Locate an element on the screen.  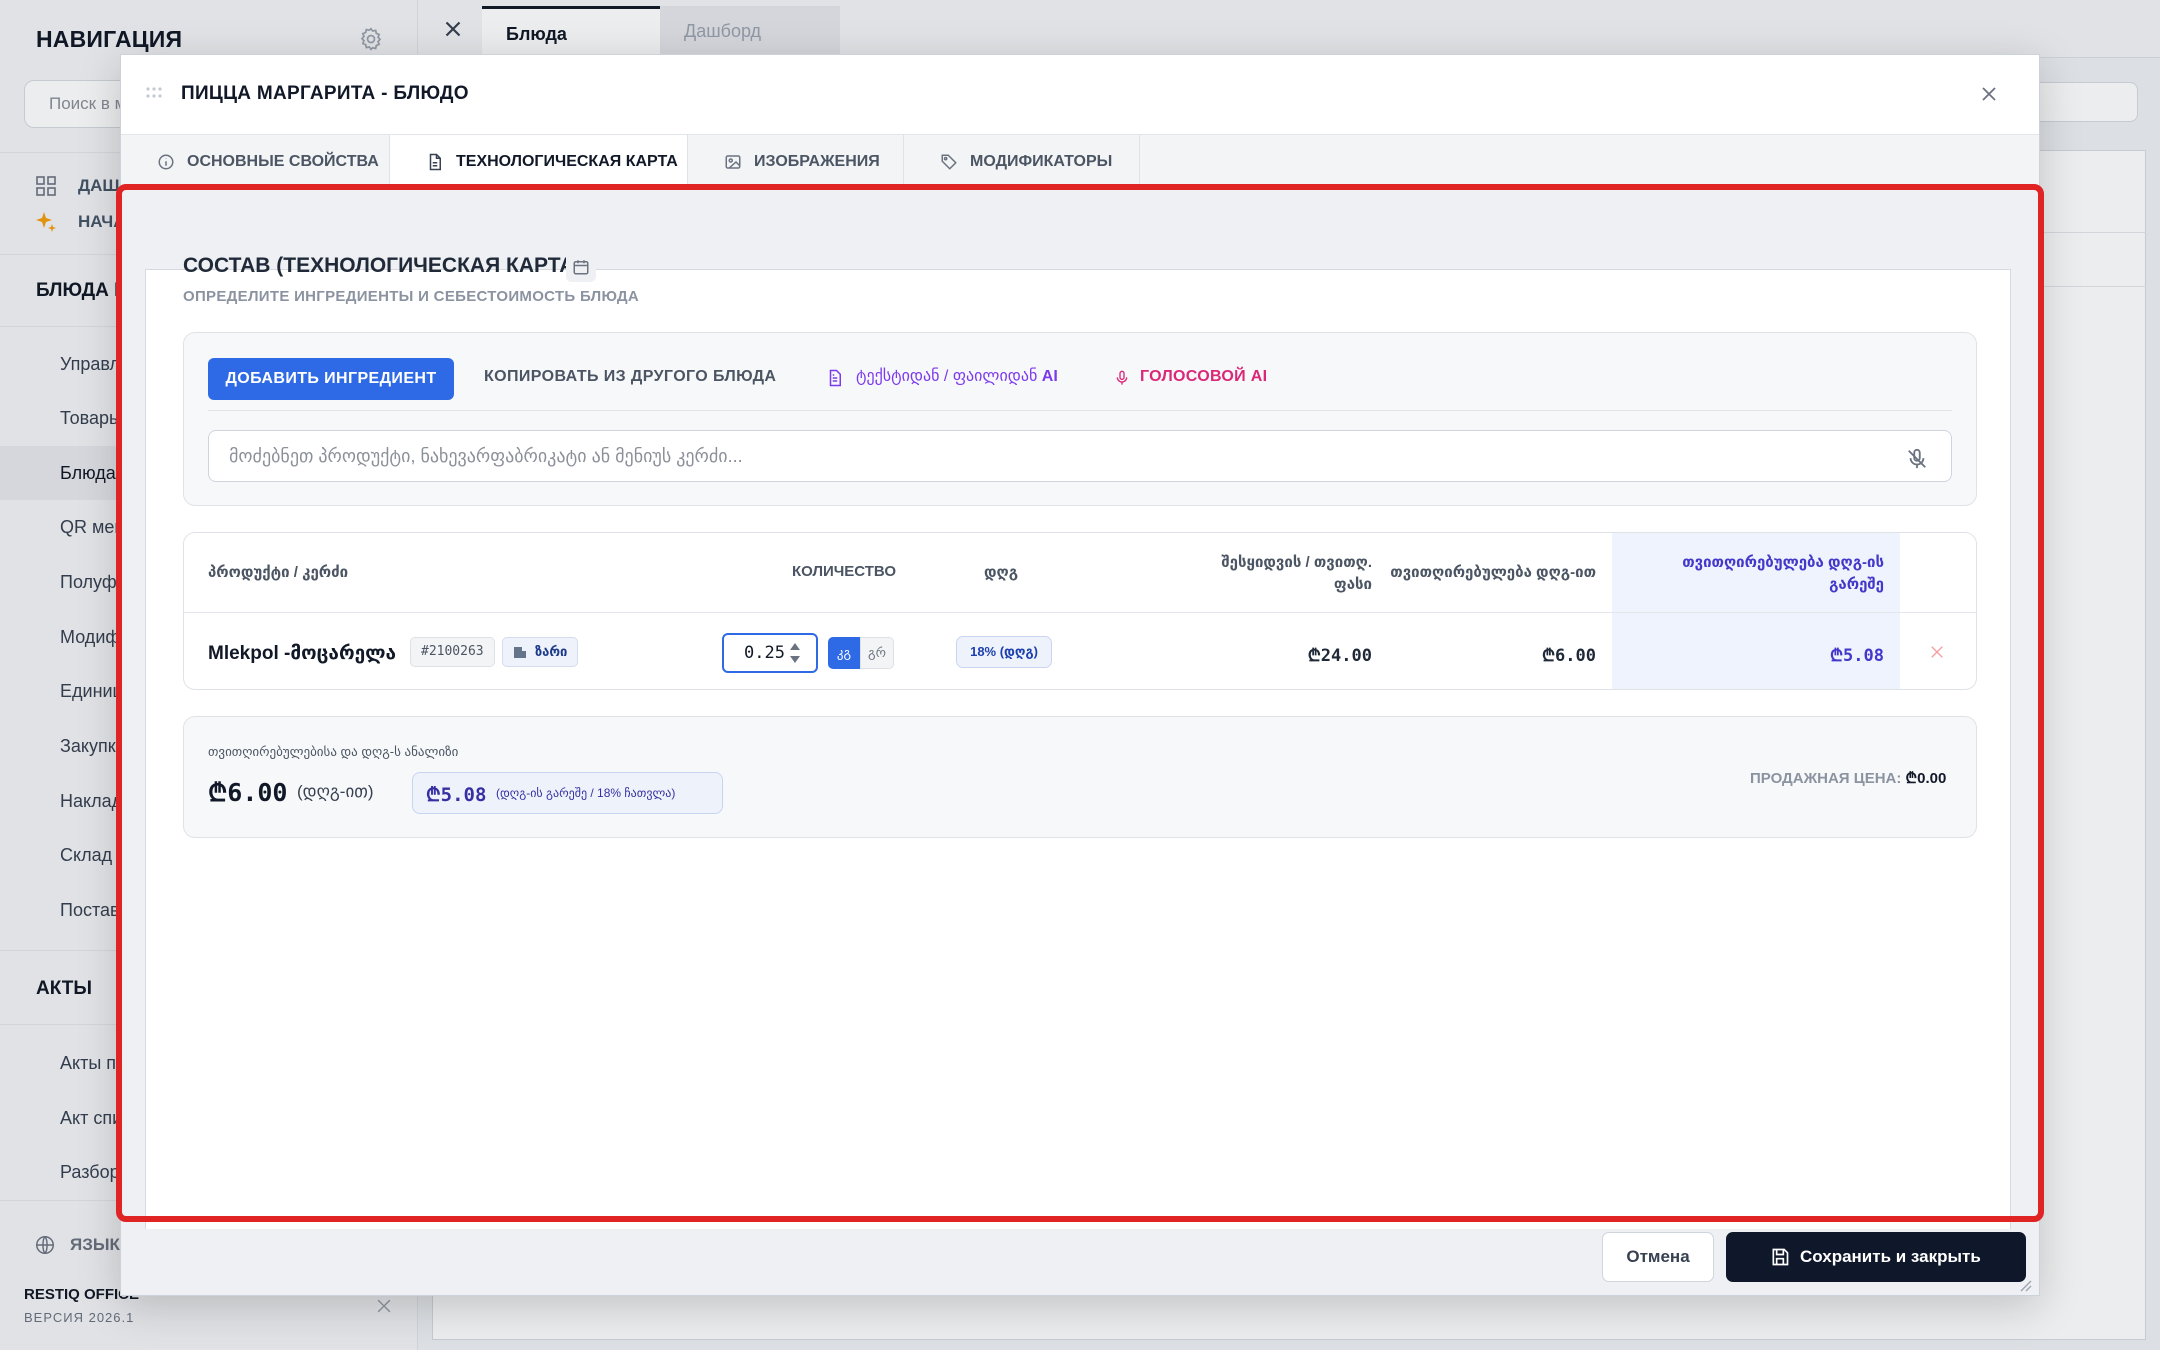
save-button-label: Сохранить и закрыть is located at coordinates (1890, 1256).